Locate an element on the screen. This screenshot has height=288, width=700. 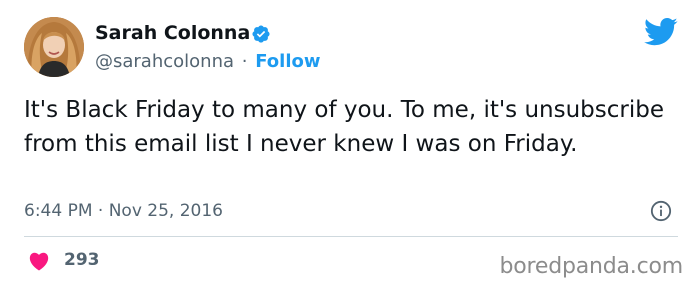
heart-icon is located at coordinates (39, 261).